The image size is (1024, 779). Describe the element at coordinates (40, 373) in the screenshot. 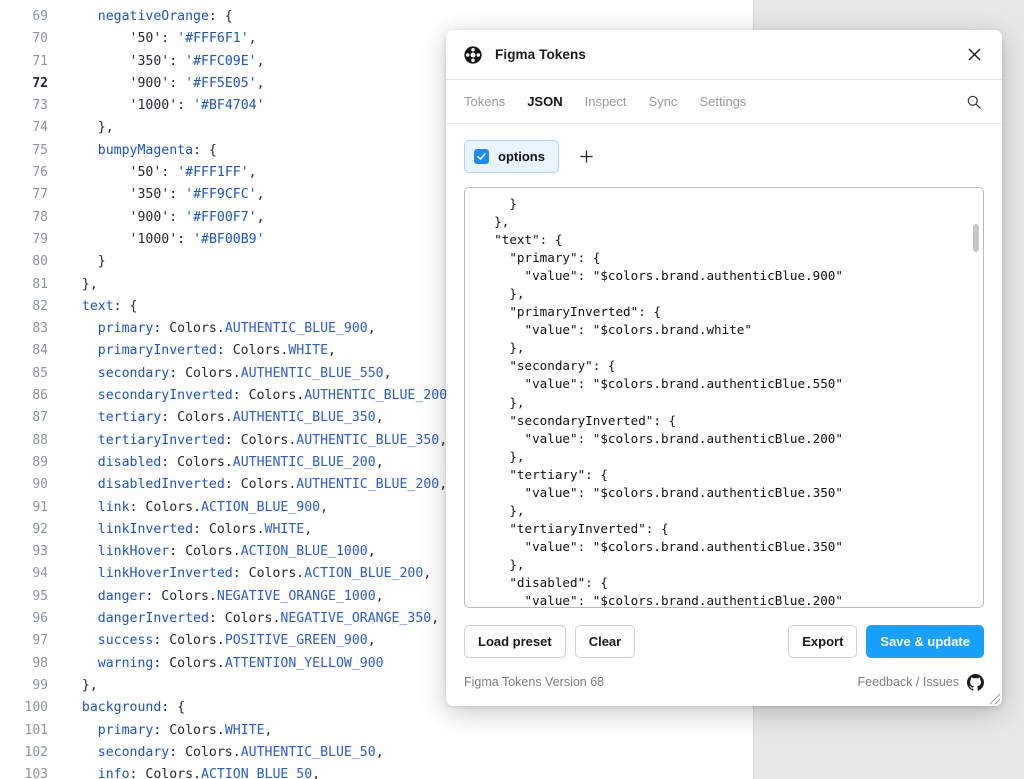

I see `line-number: 85` at that location.